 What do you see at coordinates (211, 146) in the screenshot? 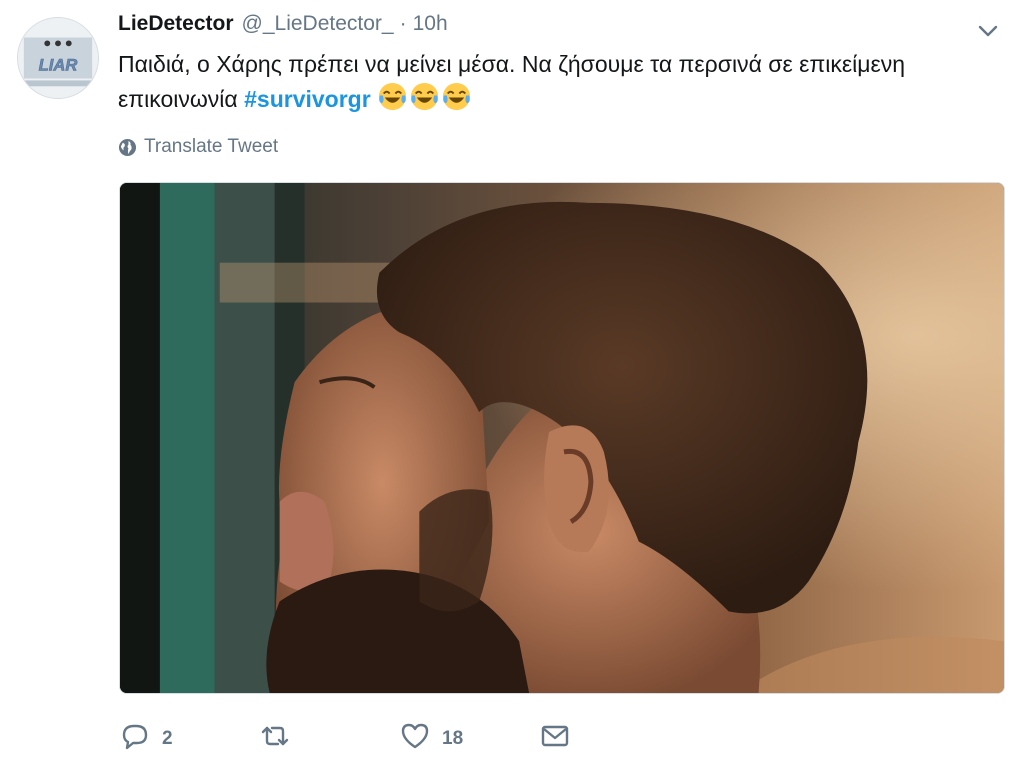
I see `translate-label: Translate Tweet` at bounding box center [211, 146].